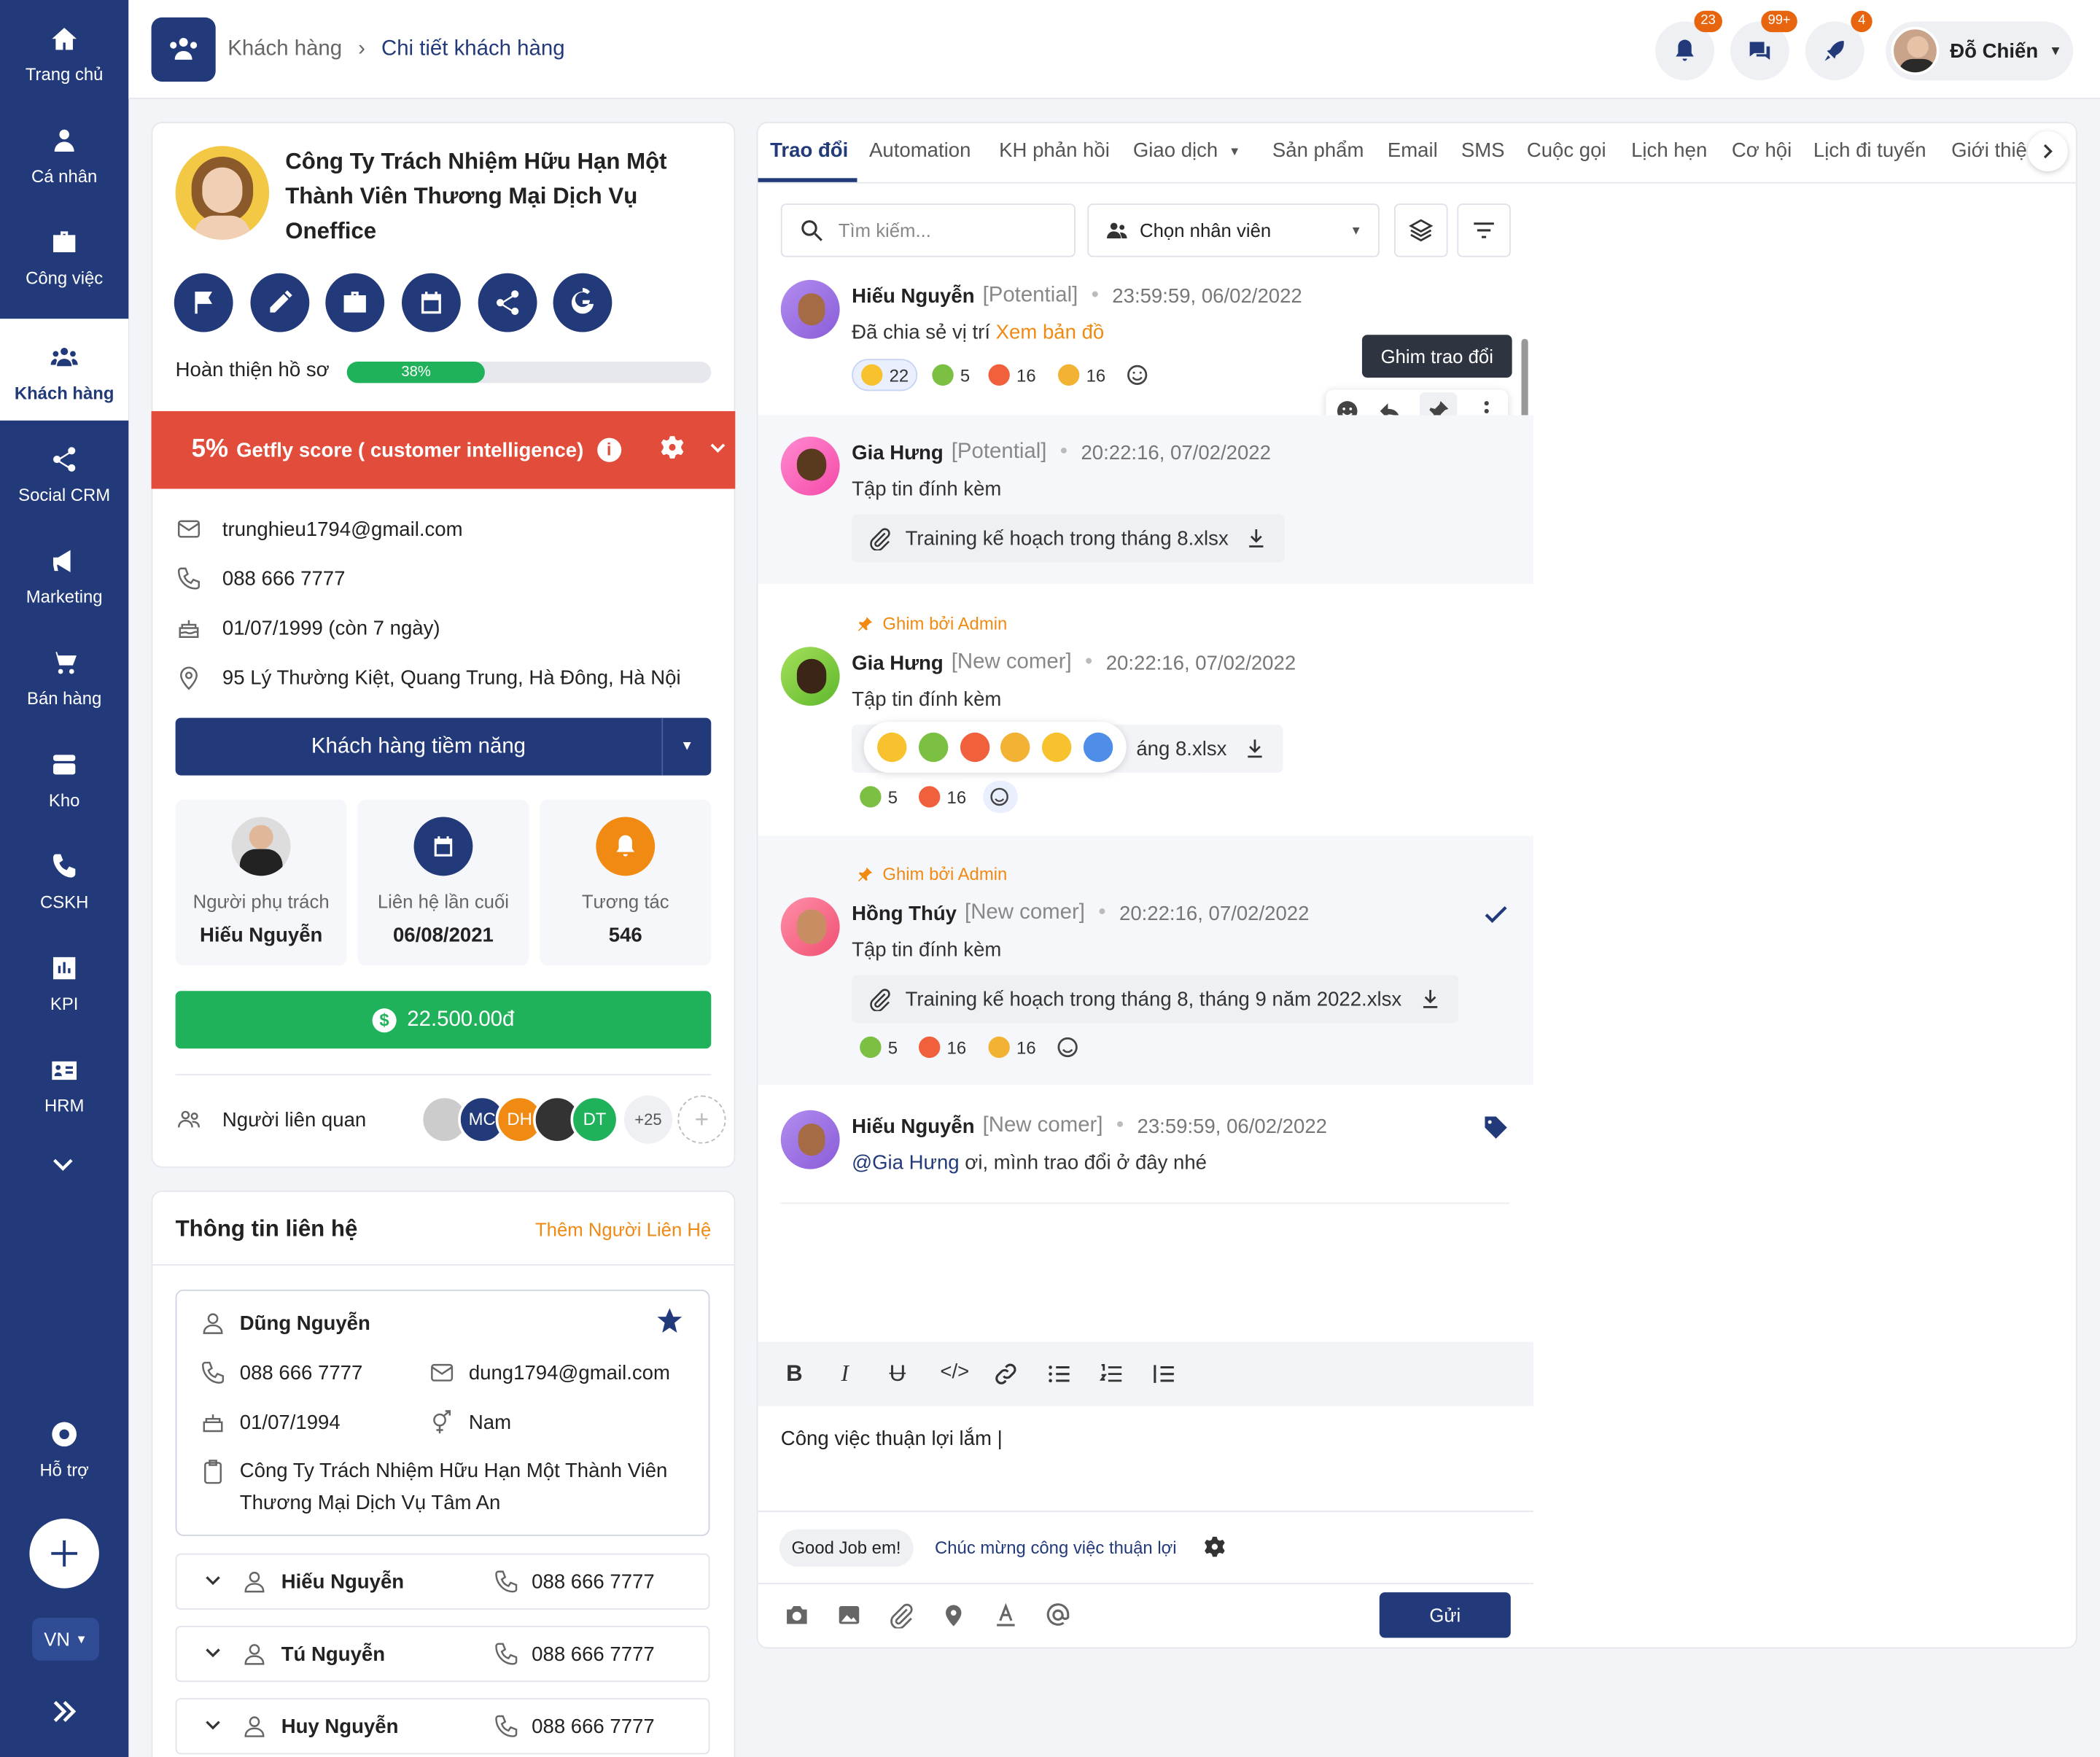 The width and height of the screenshot is (2100, 1757). What do you see at coordinates (64, 1082) in the screenshot?
I see `sidebar-item-hrm: HRM` at bounding box center [64, 1082].